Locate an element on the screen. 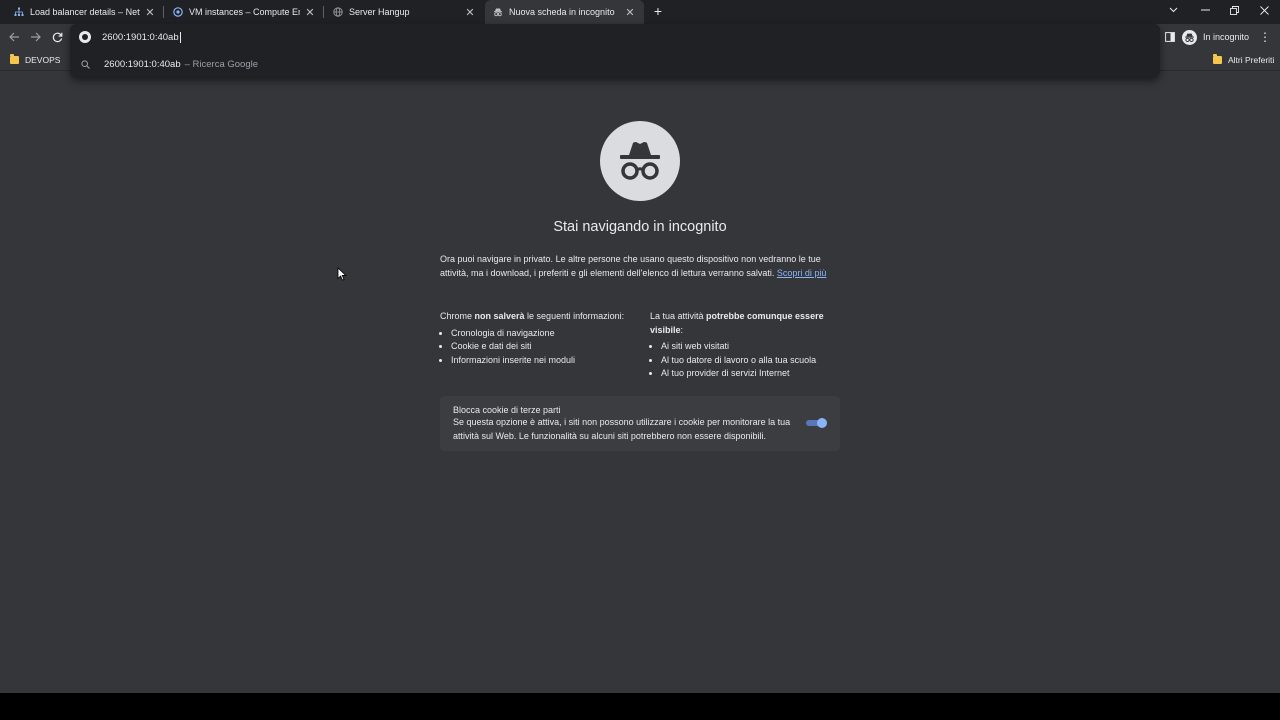 Image resolution: width=1280 pixels, height=720 pixels. tab-title: Nuova scheda in incognito is located at coordinates (562, 12).